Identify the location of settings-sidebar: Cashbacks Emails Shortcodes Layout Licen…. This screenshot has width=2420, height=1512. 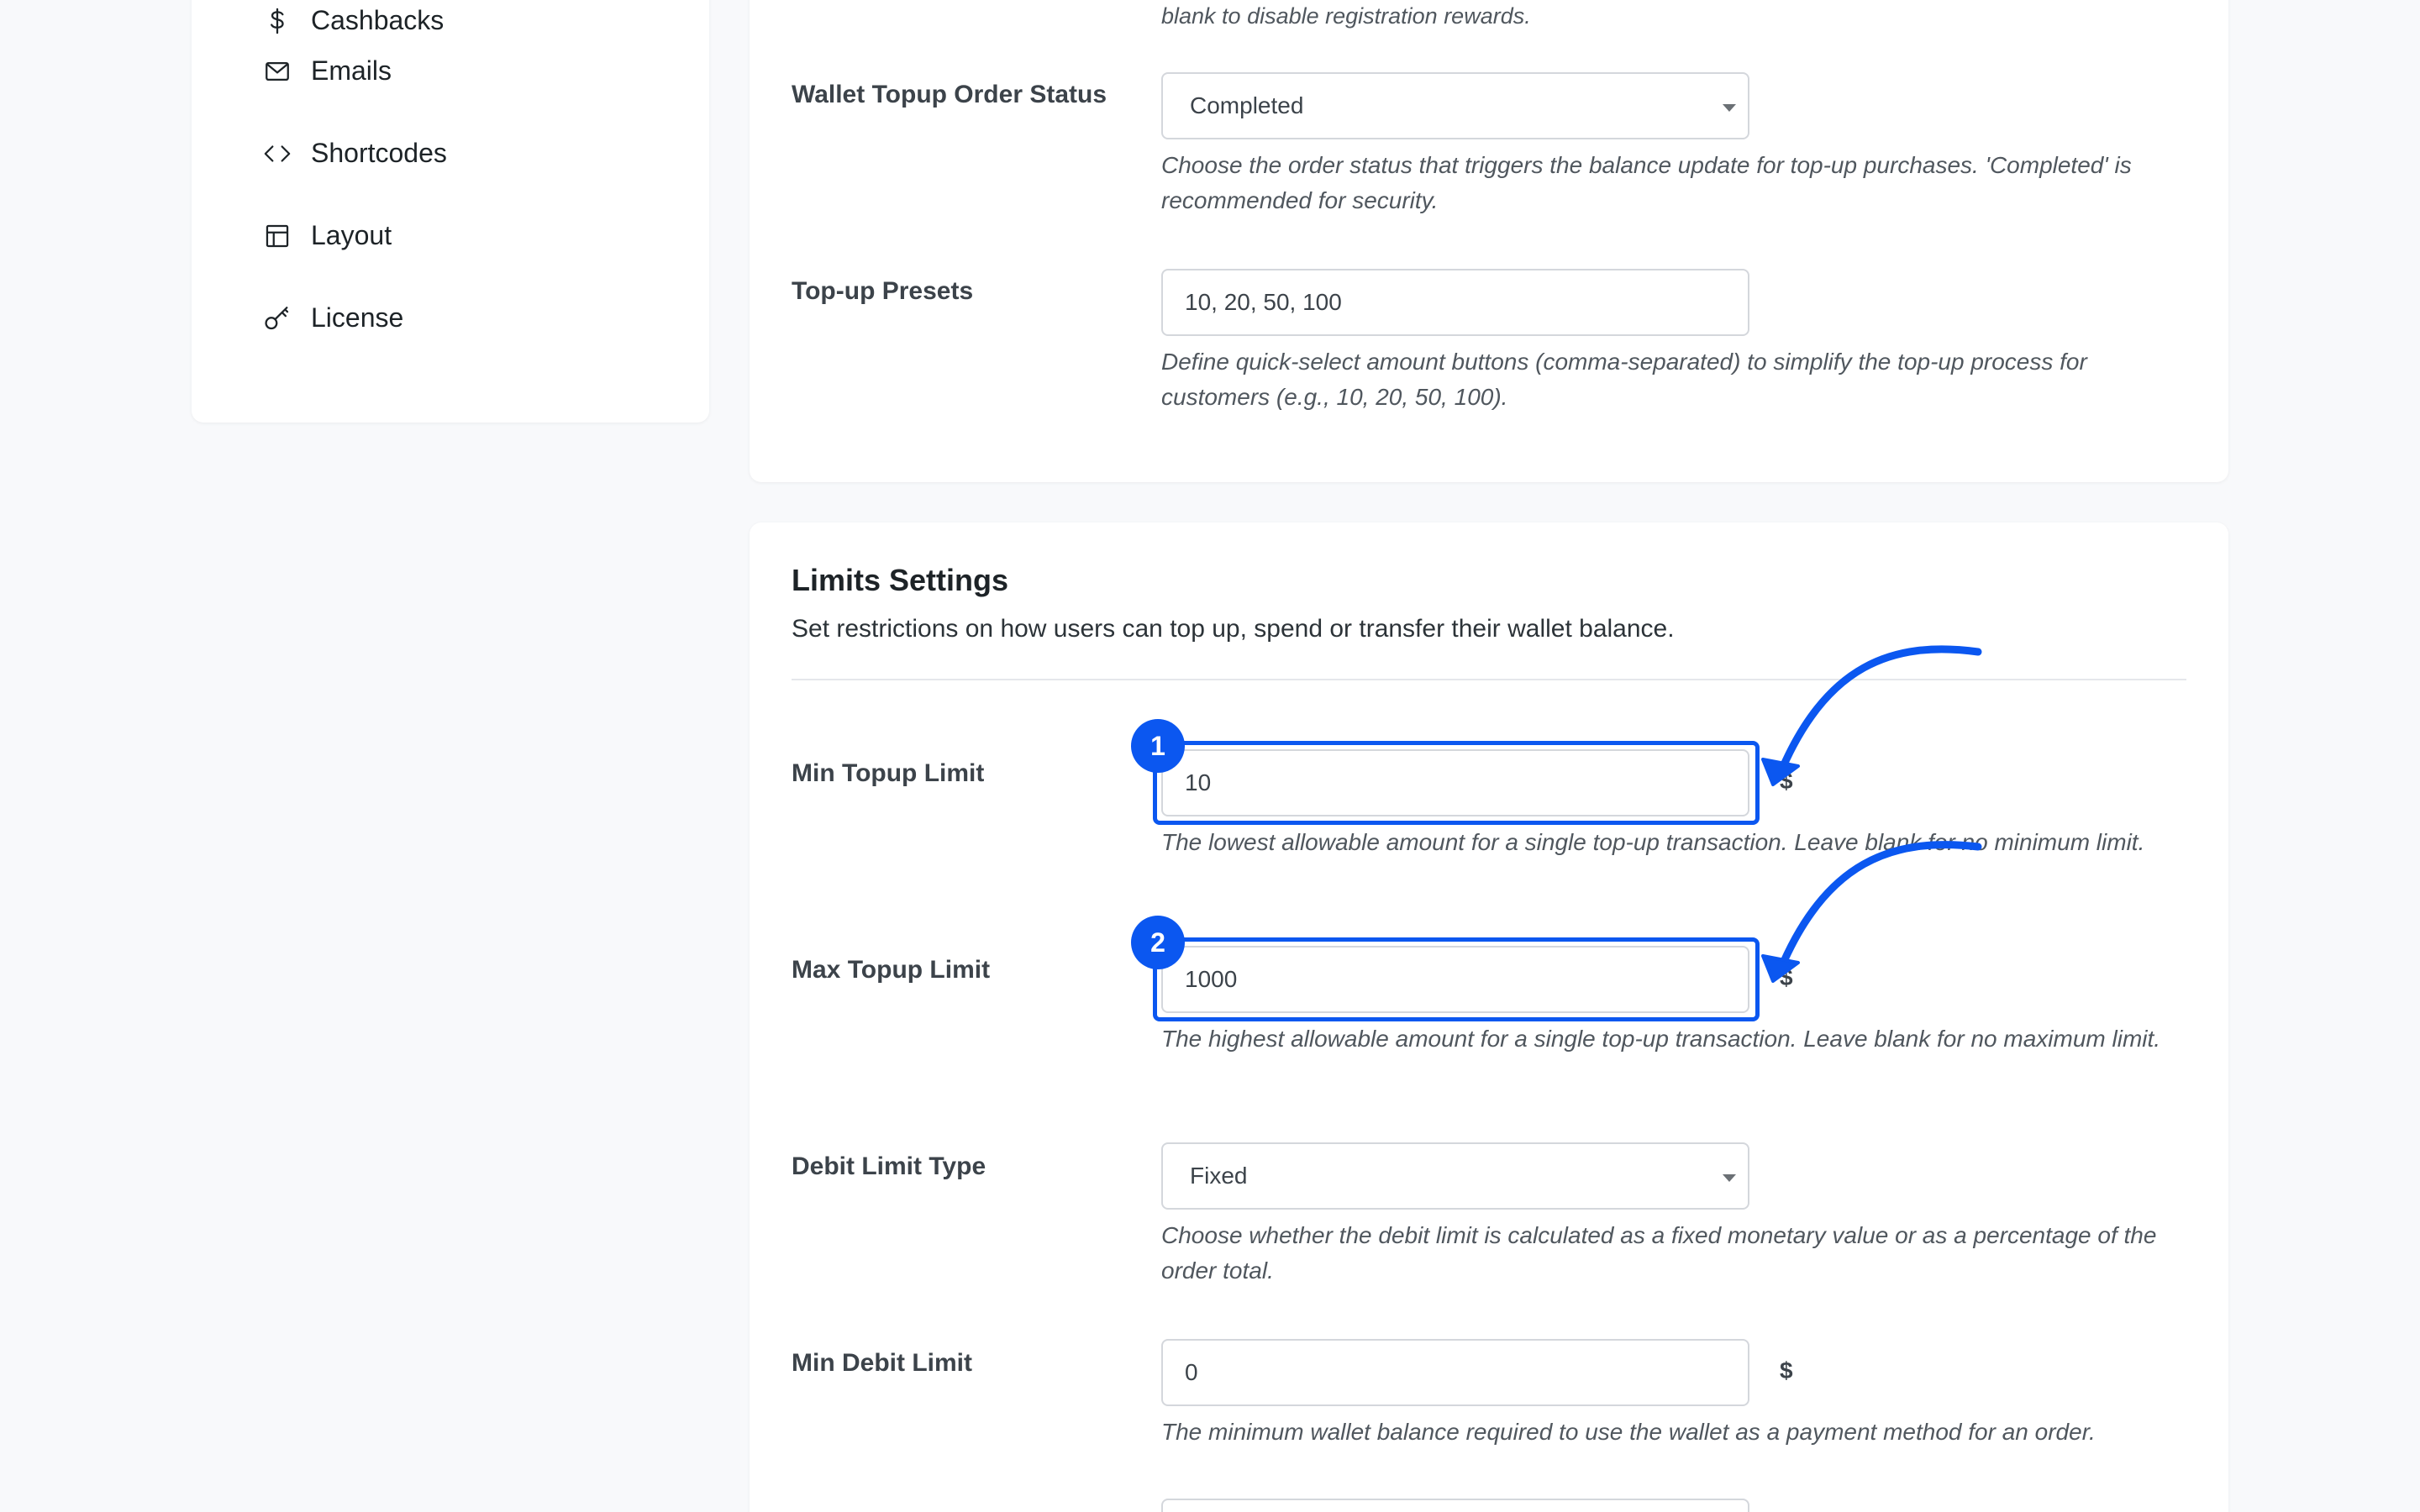
(450, 211).